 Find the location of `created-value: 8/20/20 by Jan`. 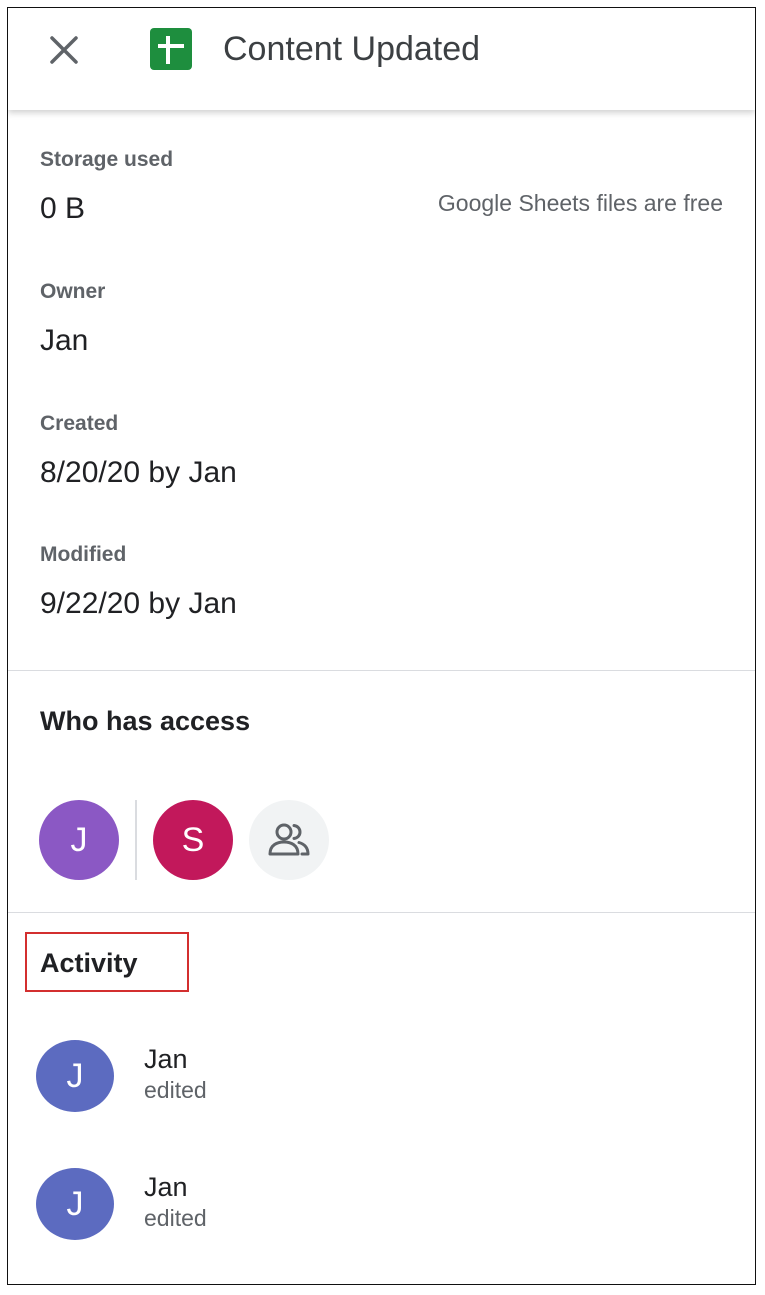

created-value: 8/20/20 by Jan is located at coordinates (138, 472).